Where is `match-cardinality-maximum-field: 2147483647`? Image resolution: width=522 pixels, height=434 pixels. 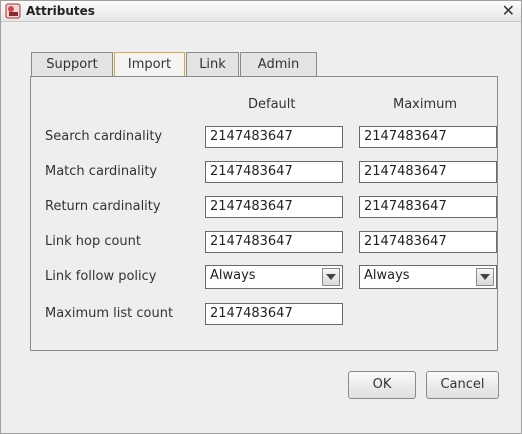
match-cardinality-maximum-field: 2147483647 is located at coordinates (428, 172).